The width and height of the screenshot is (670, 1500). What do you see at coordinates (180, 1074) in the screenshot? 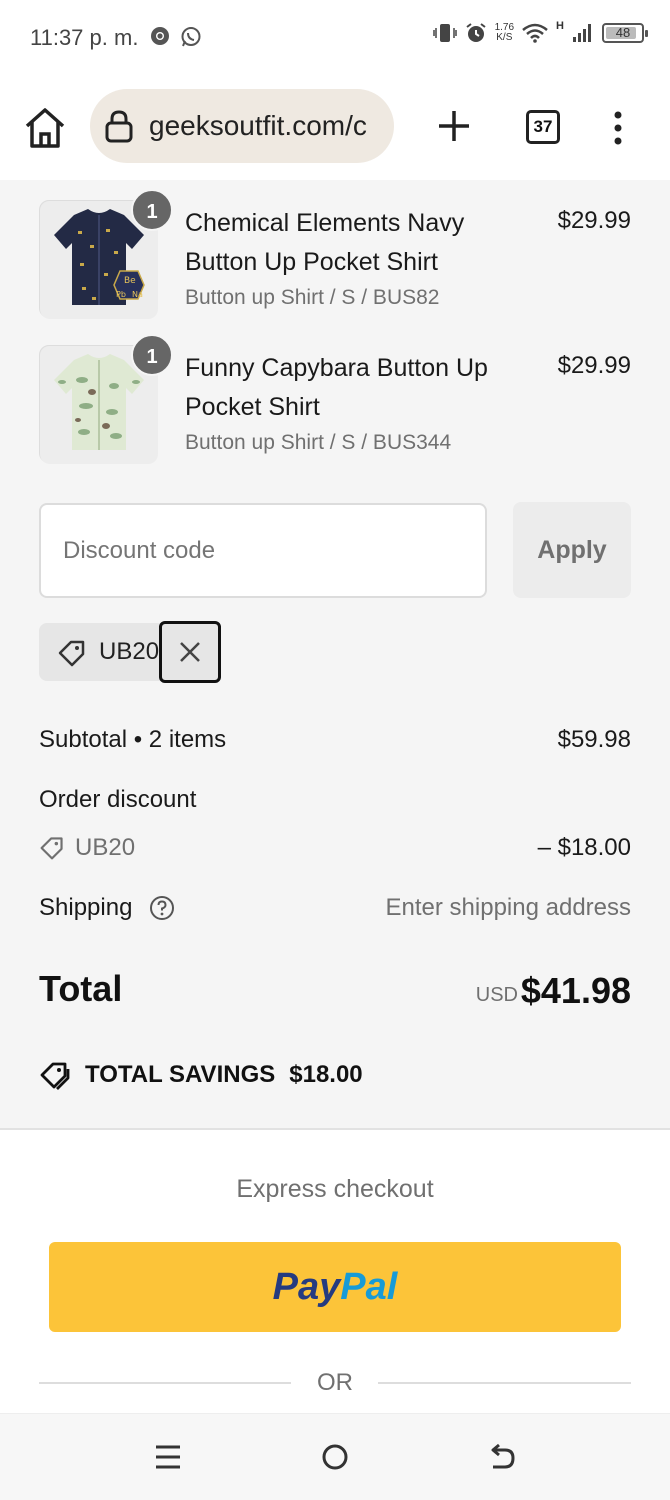
I see `savings-label: TOTAL SAVINGS` at bounding box center [180, 1074].